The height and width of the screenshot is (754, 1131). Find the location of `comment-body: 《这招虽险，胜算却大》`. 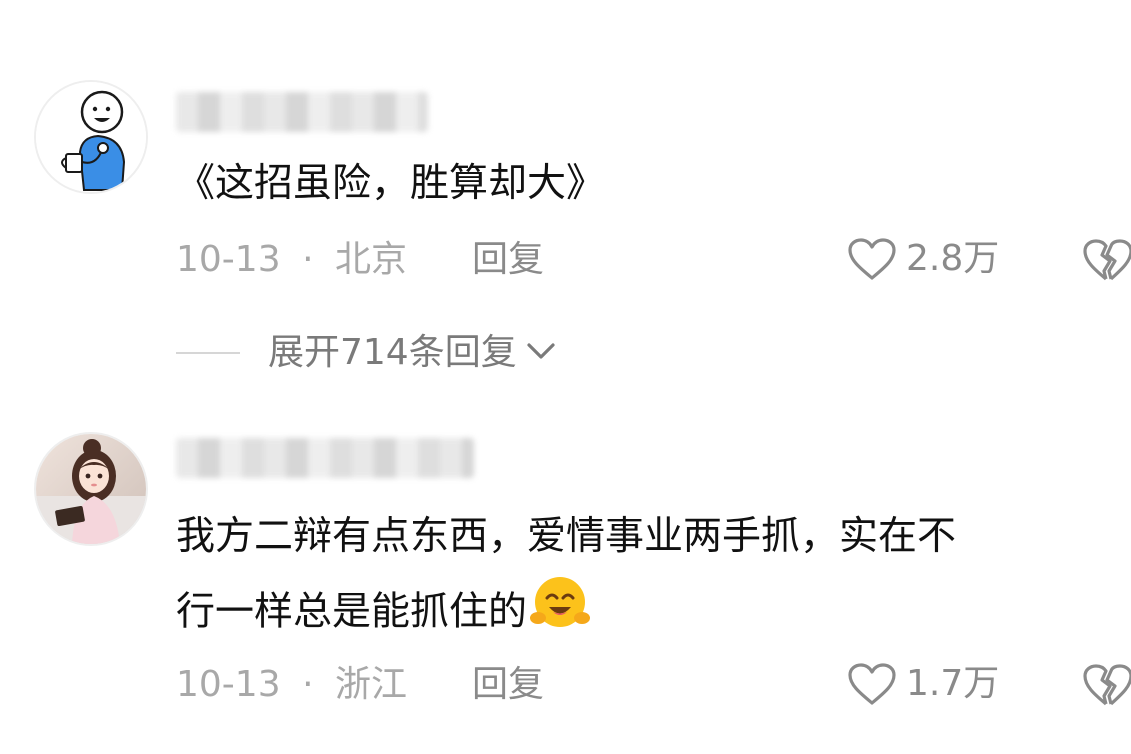

comment-body: 《这招虽险，胜算却大》 is located at coordinates (391, 183).